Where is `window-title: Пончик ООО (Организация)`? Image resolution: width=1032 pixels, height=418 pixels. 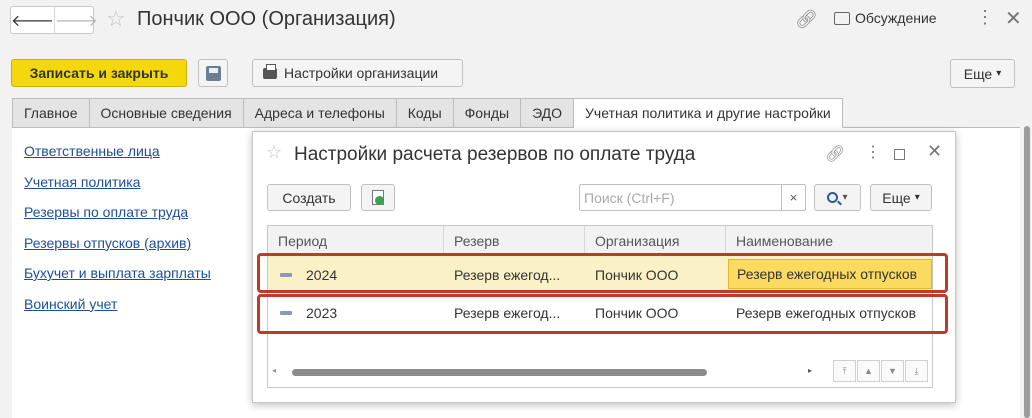
window-title: Пончик ООО (Организация) is located at coordinates (266, 19).